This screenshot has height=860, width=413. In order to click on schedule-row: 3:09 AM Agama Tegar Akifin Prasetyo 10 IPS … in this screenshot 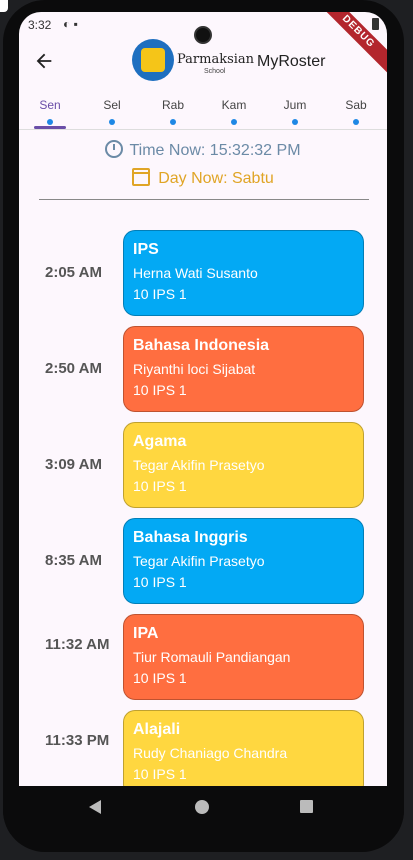, I will do `click(203, 470)`.